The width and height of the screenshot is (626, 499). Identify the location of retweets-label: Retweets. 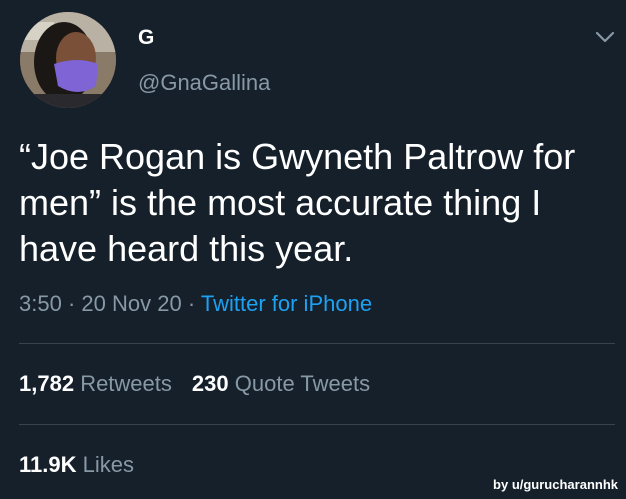
(126, 383).